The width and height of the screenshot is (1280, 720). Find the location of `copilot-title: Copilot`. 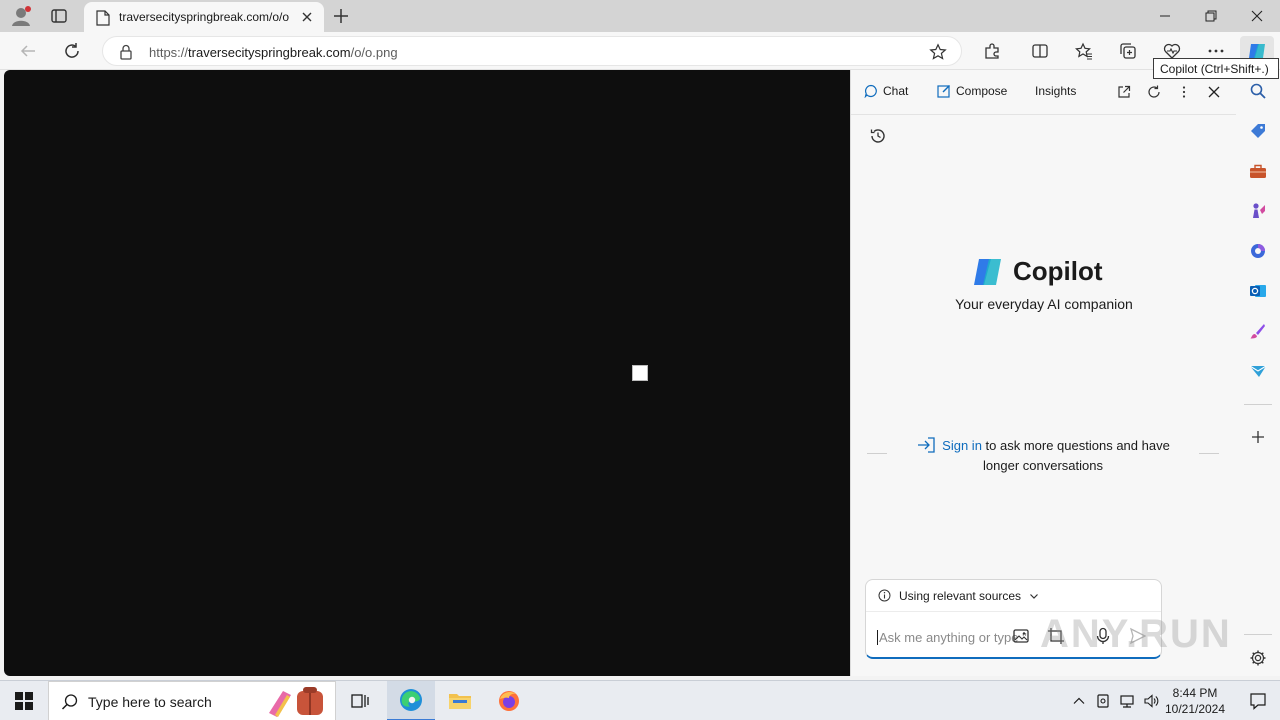

copilot-title: Copilot is located at coordinates (1058, 271).